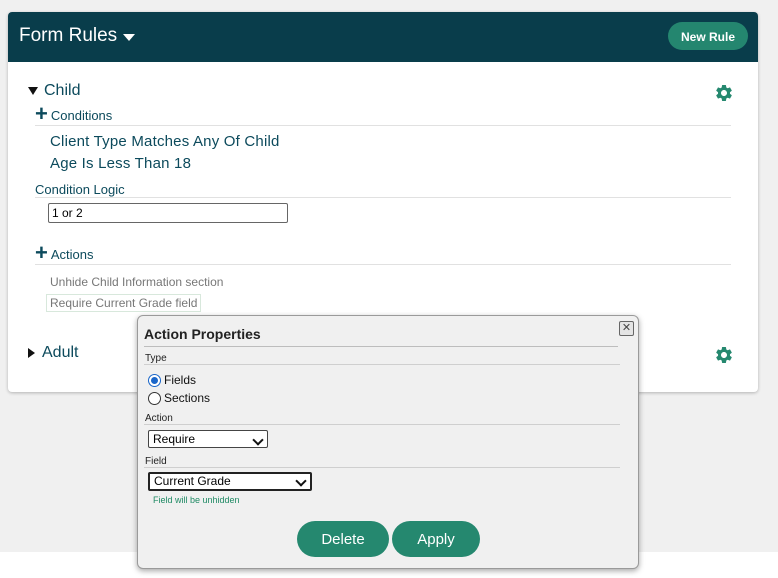 Image resolution: width=778 pixels, height=578 pixels. I want to click on action-label: Action, so click(159, 418).